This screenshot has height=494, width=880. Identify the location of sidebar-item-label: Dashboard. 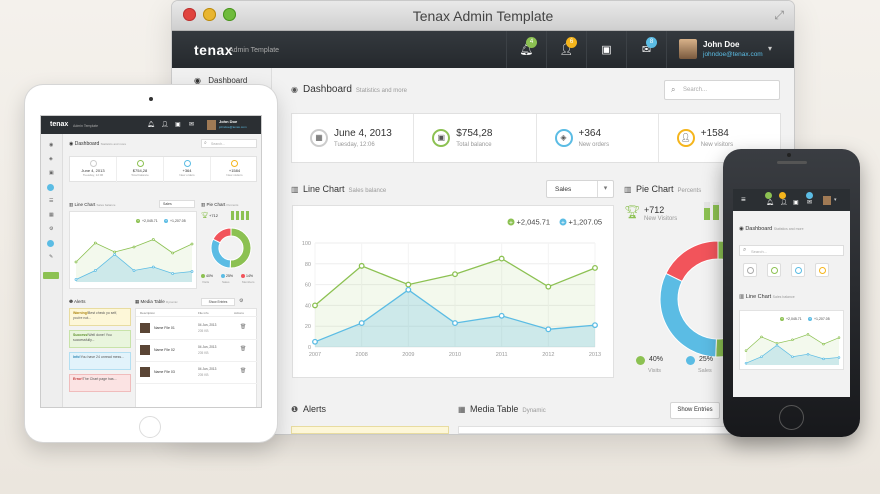
(228, 80).